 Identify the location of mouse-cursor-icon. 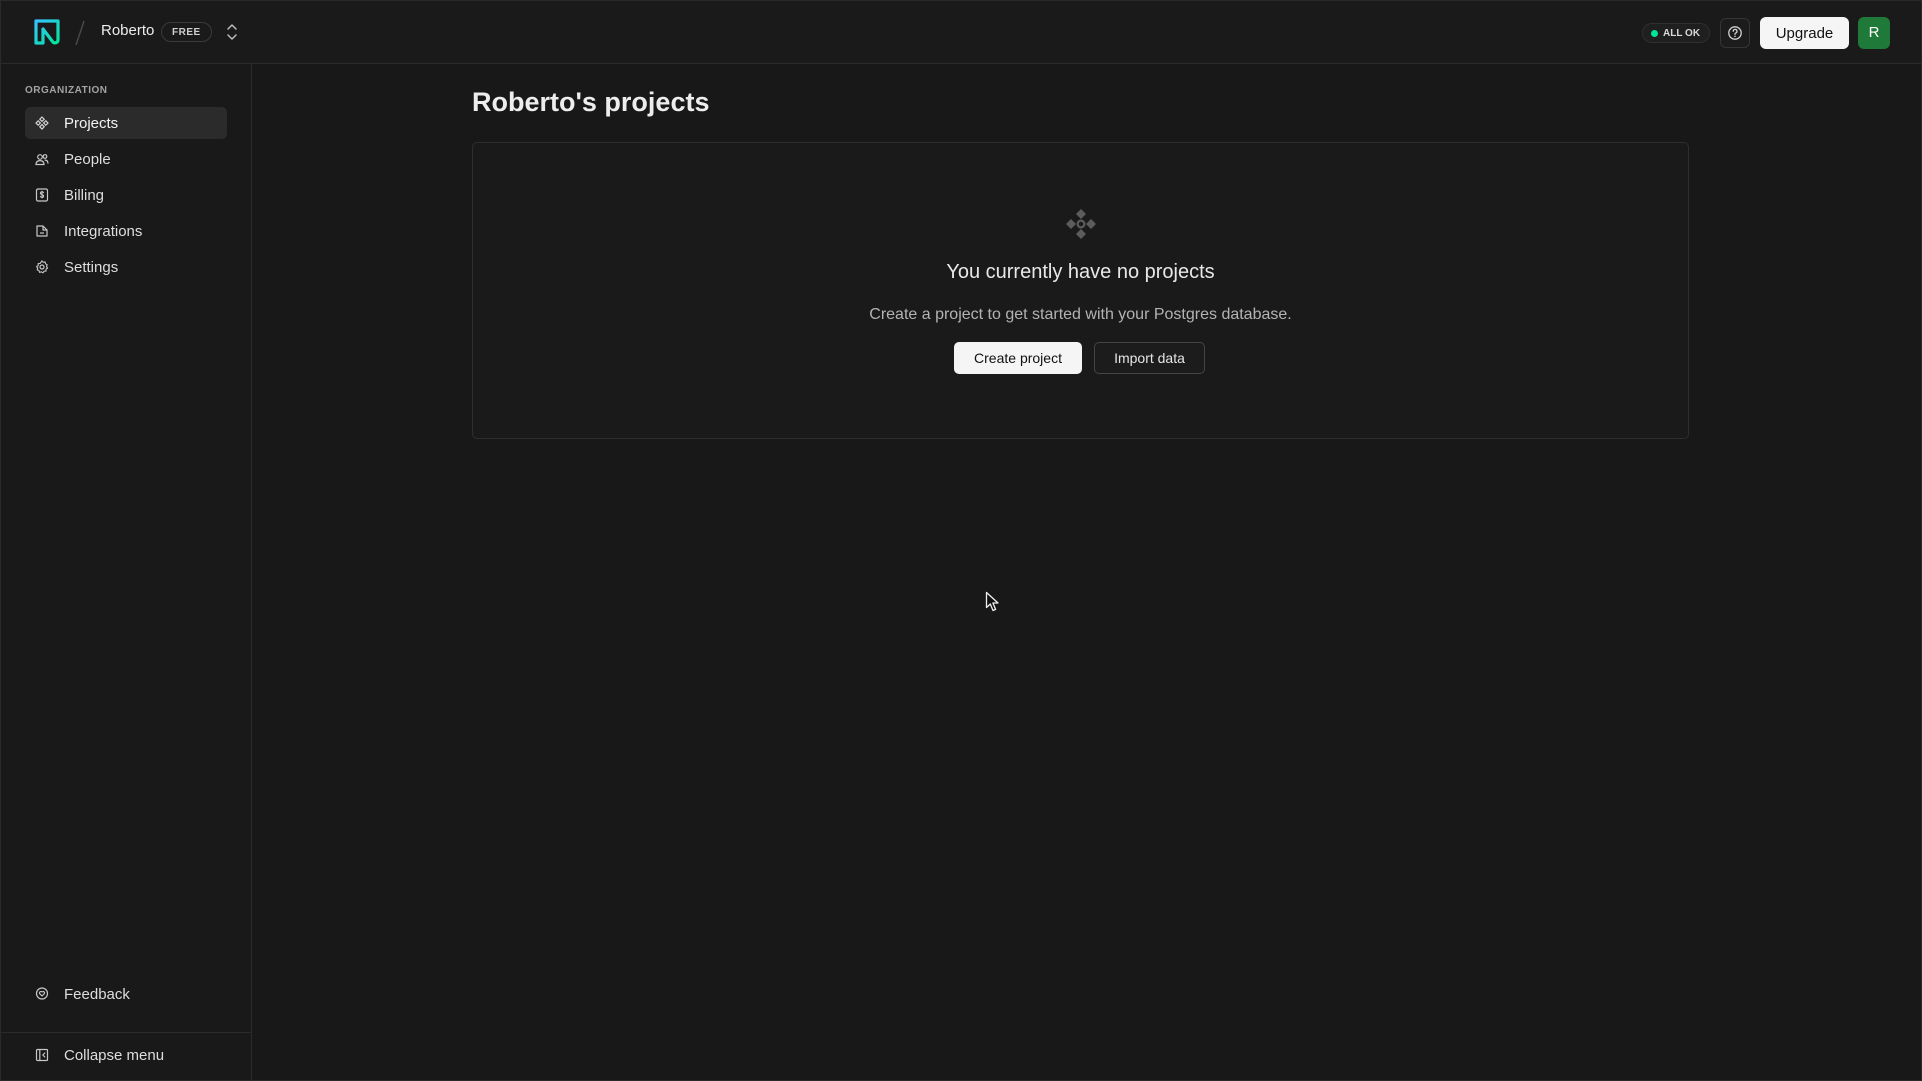
(992, 601).